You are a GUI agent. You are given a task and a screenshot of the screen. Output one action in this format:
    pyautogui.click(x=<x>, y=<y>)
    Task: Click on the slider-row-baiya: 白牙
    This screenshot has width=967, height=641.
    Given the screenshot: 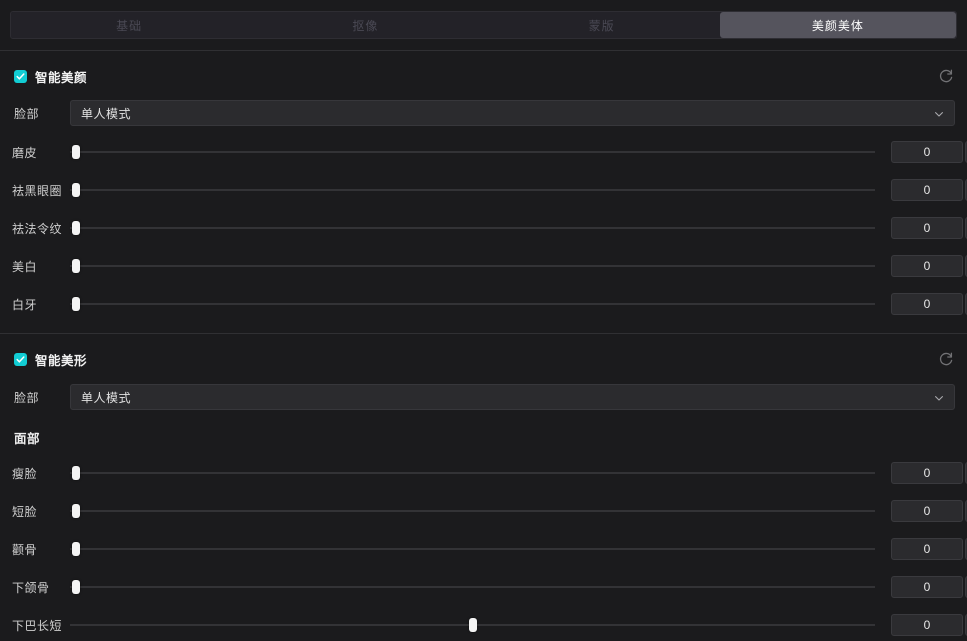 What is the action you would take?
    pyautogui.click(x=483, y=304)
    